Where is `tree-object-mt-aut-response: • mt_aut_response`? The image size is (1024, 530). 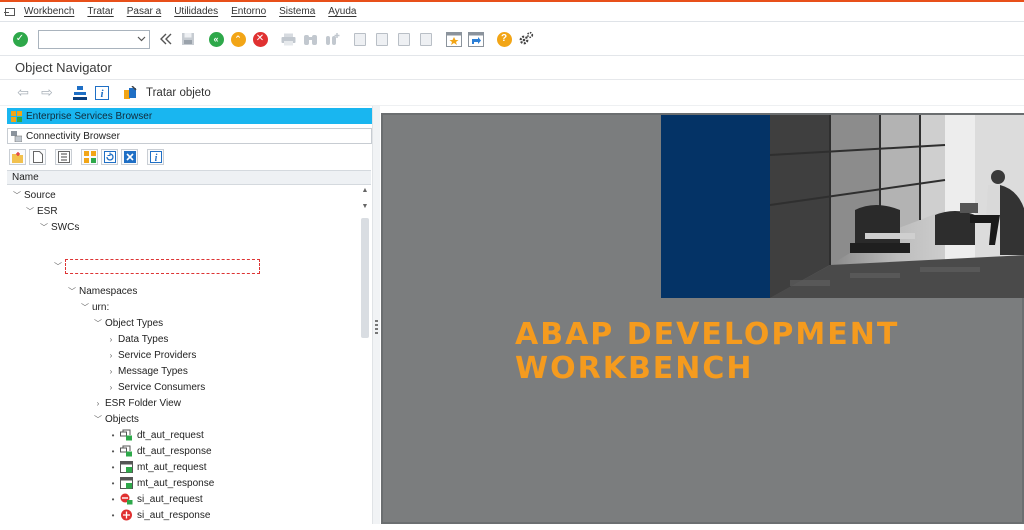 tree-object-mt-aut-response: • mt_aut_response is located at coordinates (161, 483).